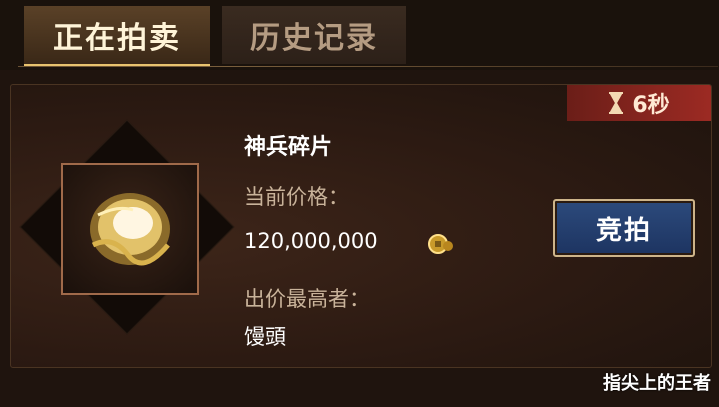 The height and width of the screenshot is (407, 719). Describe the element at coordinates (307, 299) in the screenshot. I see `top-bidder-label: 出价最高者：` at that location.